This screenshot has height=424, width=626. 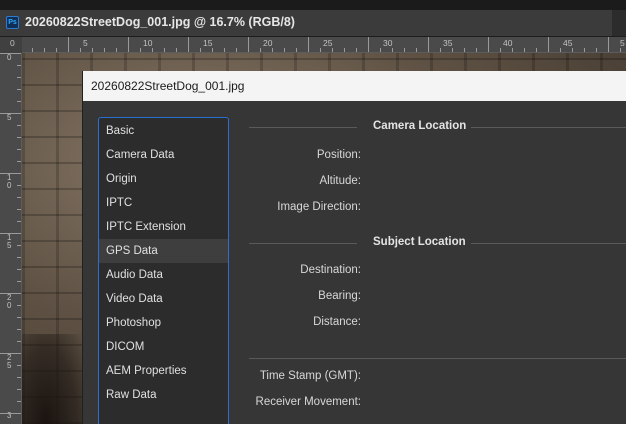 I want to click on destination-label: Destination:, so click(x=330, y=270).